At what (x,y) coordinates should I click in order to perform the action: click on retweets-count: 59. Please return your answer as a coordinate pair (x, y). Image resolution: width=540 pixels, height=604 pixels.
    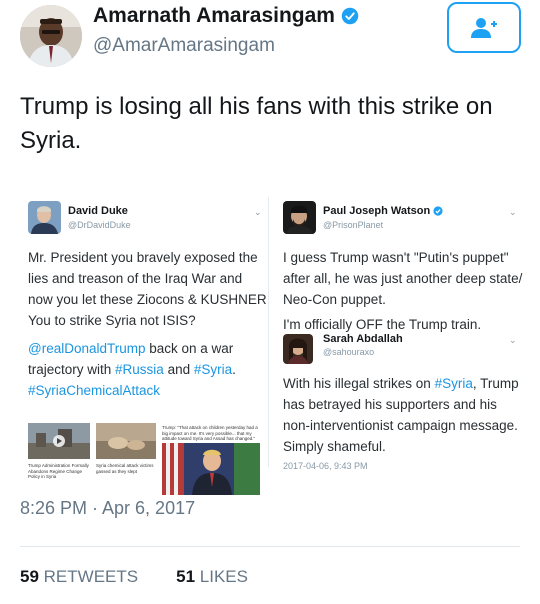
    Looking at the image, I should click on (29, 576).